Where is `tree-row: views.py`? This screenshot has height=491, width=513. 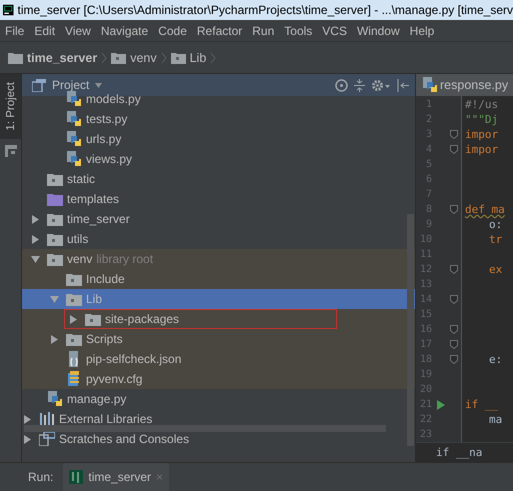
tree-row: views.py is located at coordinates (218, 159).